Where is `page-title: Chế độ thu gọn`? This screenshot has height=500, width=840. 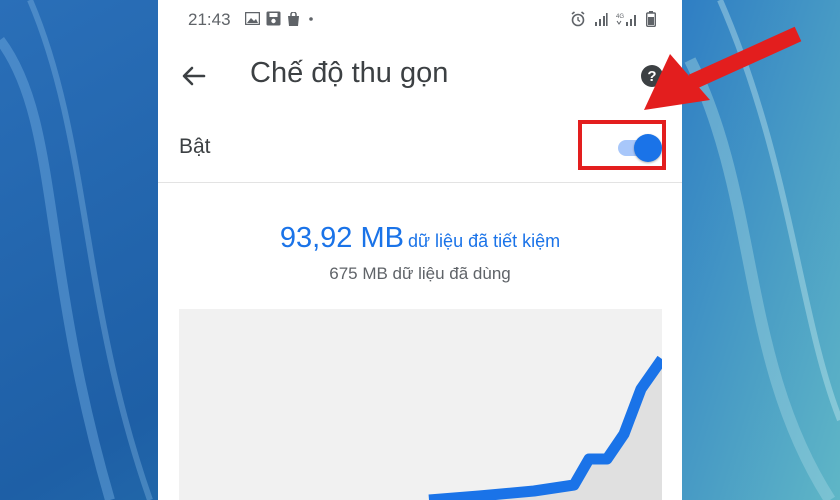 page-title: Chế độ thu gọn is located at coordinates (349, 73).